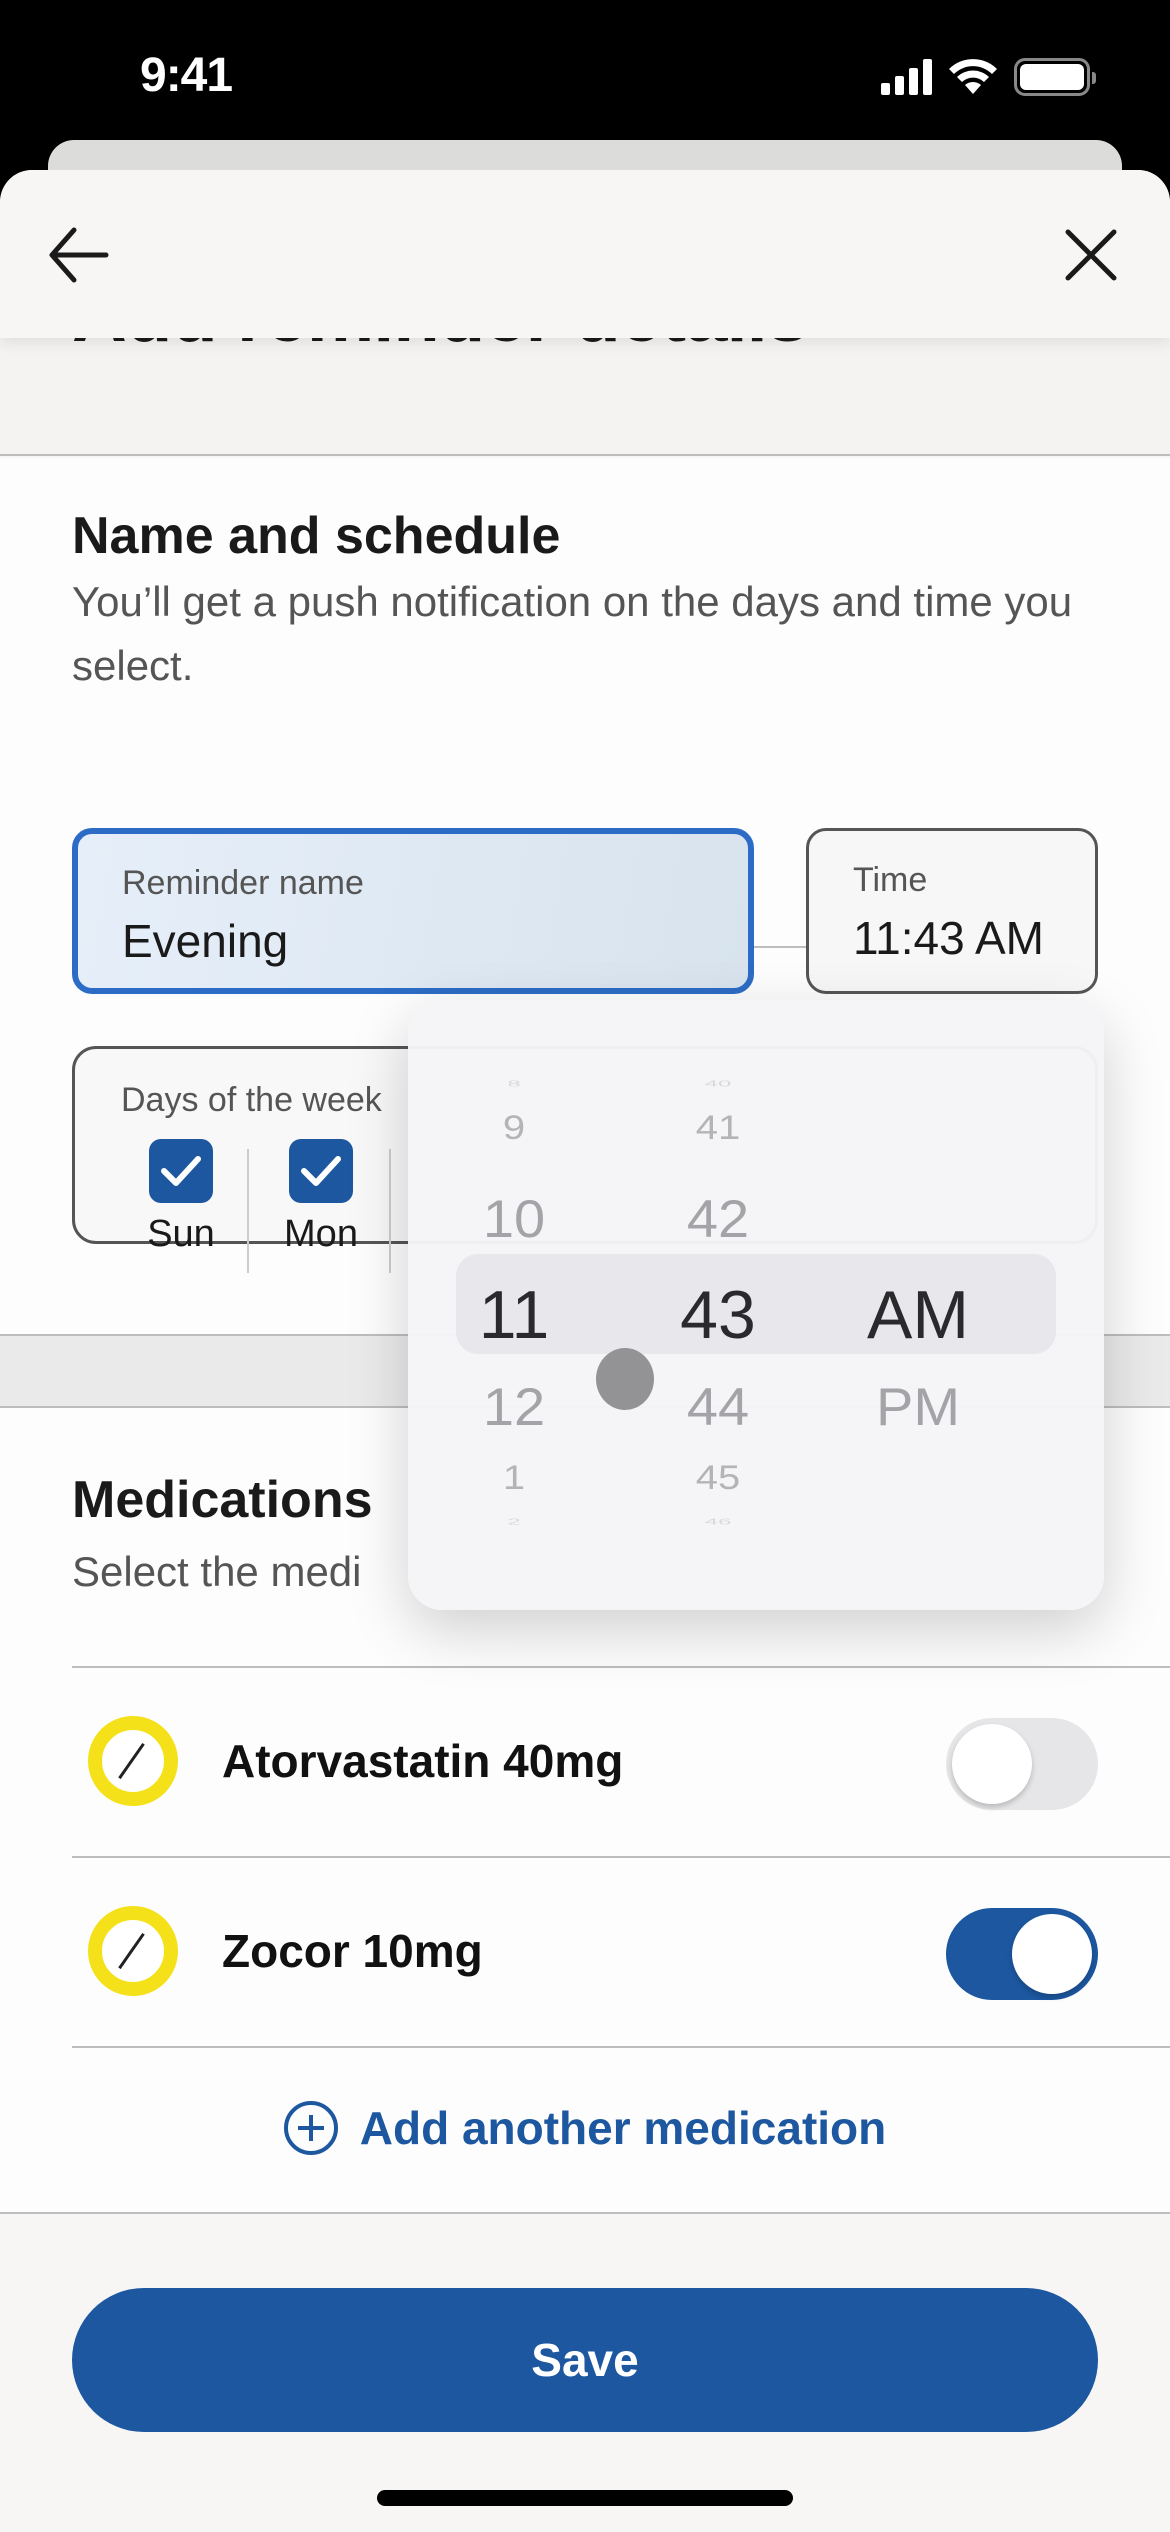 The width and height of the screenshot is (1170, 2532). I want to click on add-medication-button: Add another medication, so click(585, 2128).